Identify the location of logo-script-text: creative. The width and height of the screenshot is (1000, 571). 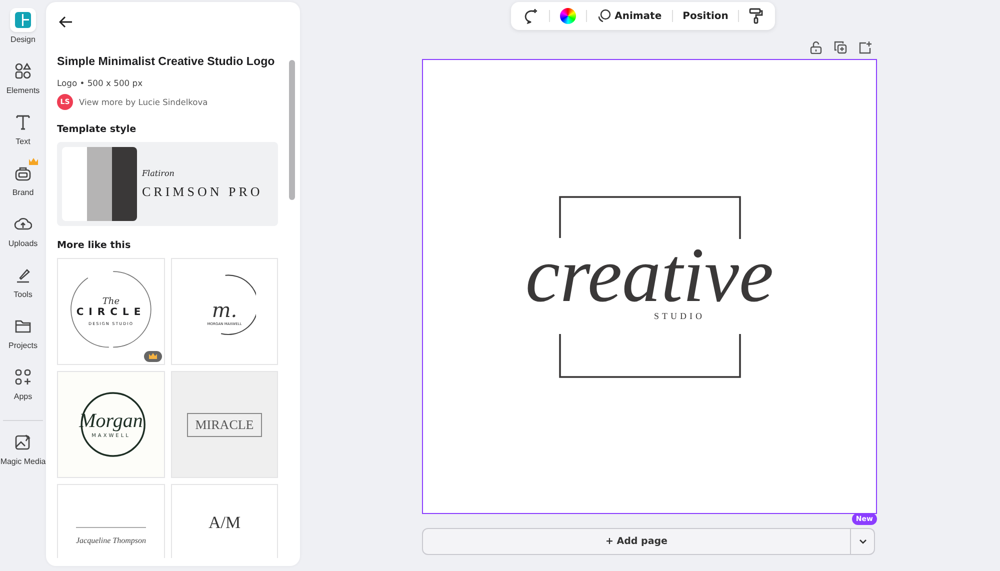
(649, 275).